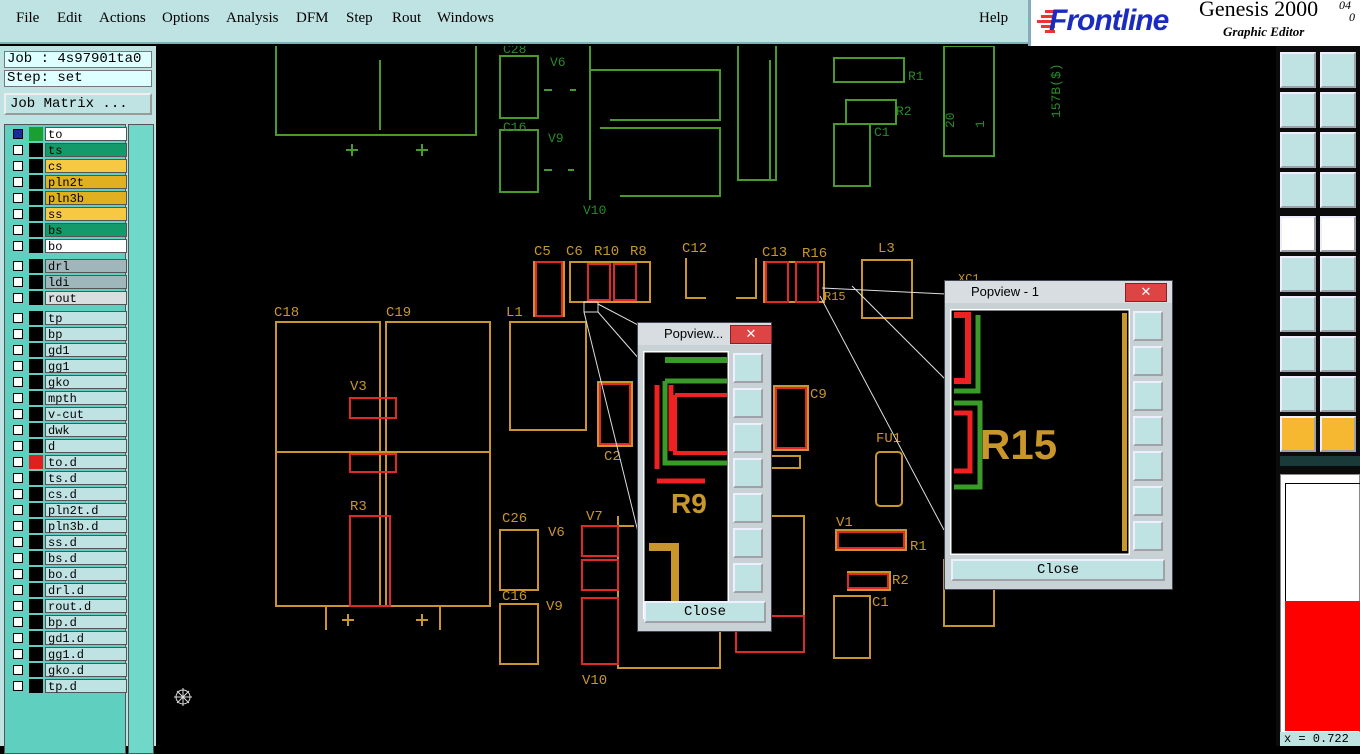 This screenshot has width=1360, height=754. What do you see at coordinates (68, 134) in the screenshot?
I see `layer-row: to` at bounding box center [68, 134].